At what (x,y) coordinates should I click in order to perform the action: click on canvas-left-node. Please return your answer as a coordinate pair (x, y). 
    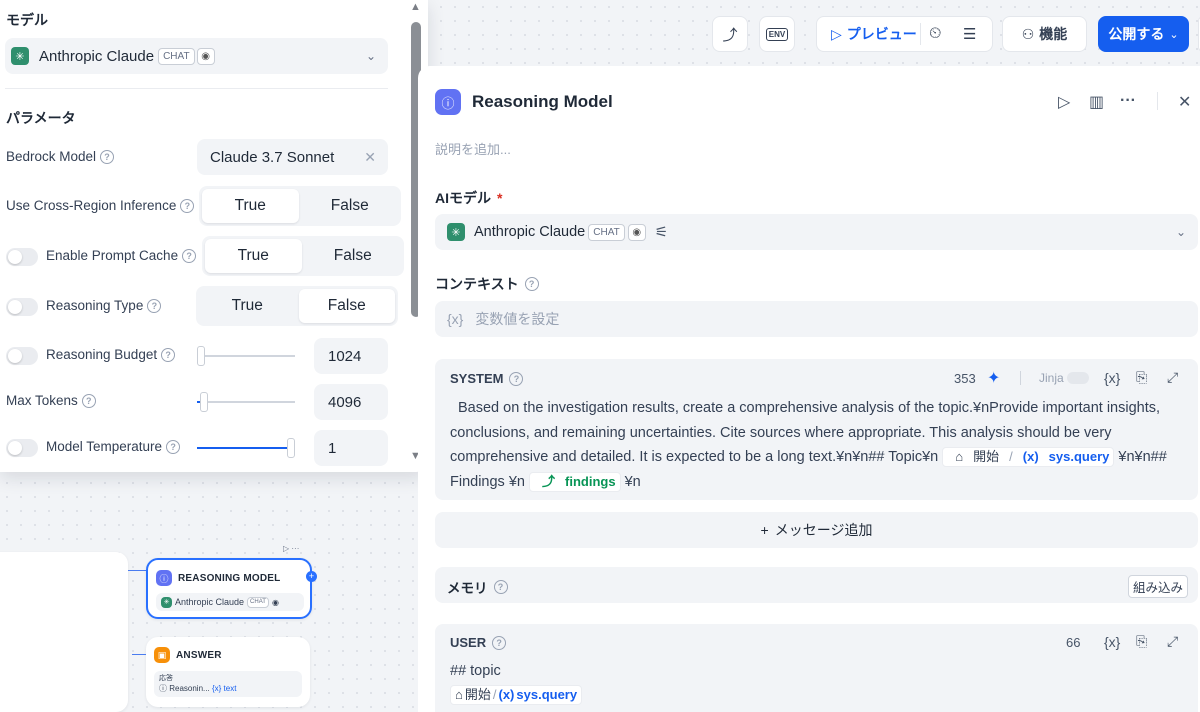
    Looking at the image, I should click on (64, 632).